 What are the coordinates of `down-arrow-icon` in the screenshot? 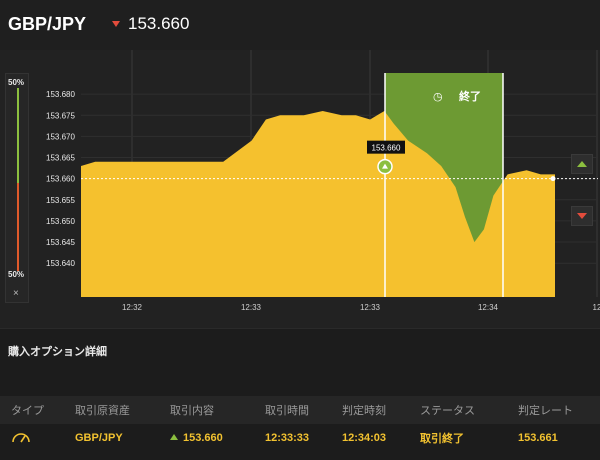 It's located at (582, 216).